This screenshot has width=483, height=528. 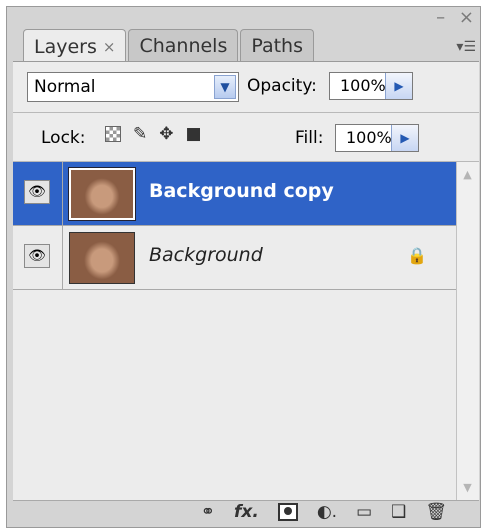 I want to click on opacity-field: 100% ▶, so click(x=371, y=86).